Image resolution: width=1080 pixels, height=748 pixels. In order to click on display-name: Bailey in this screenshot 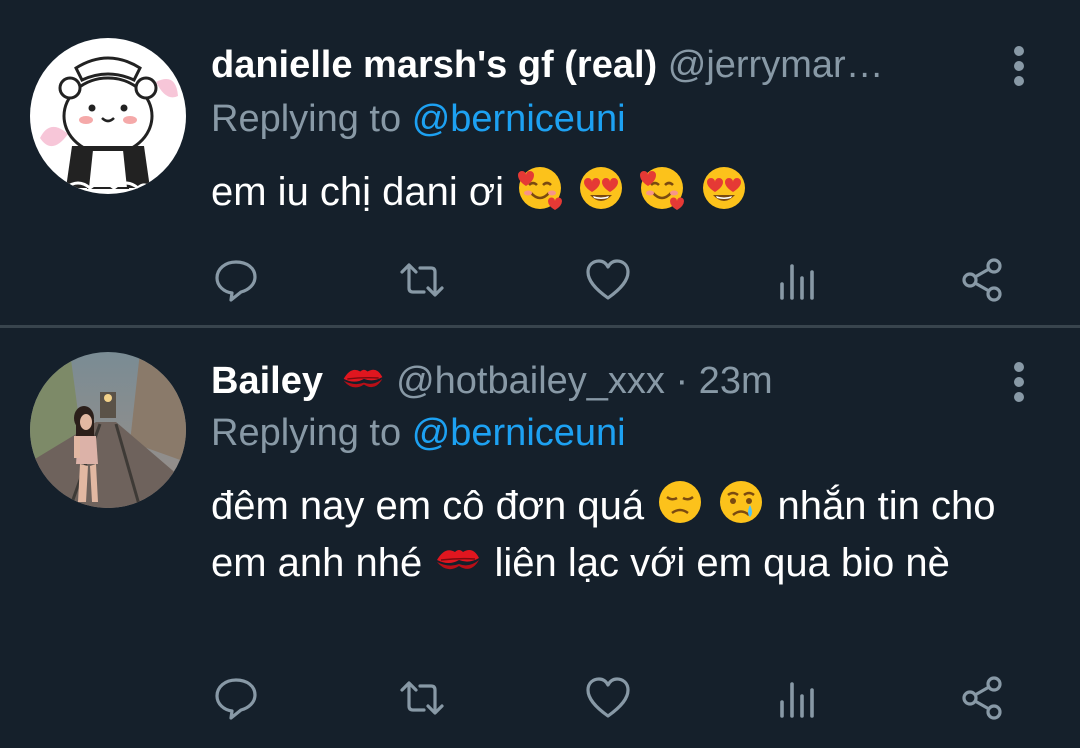, I will do `click(267, 381)`.